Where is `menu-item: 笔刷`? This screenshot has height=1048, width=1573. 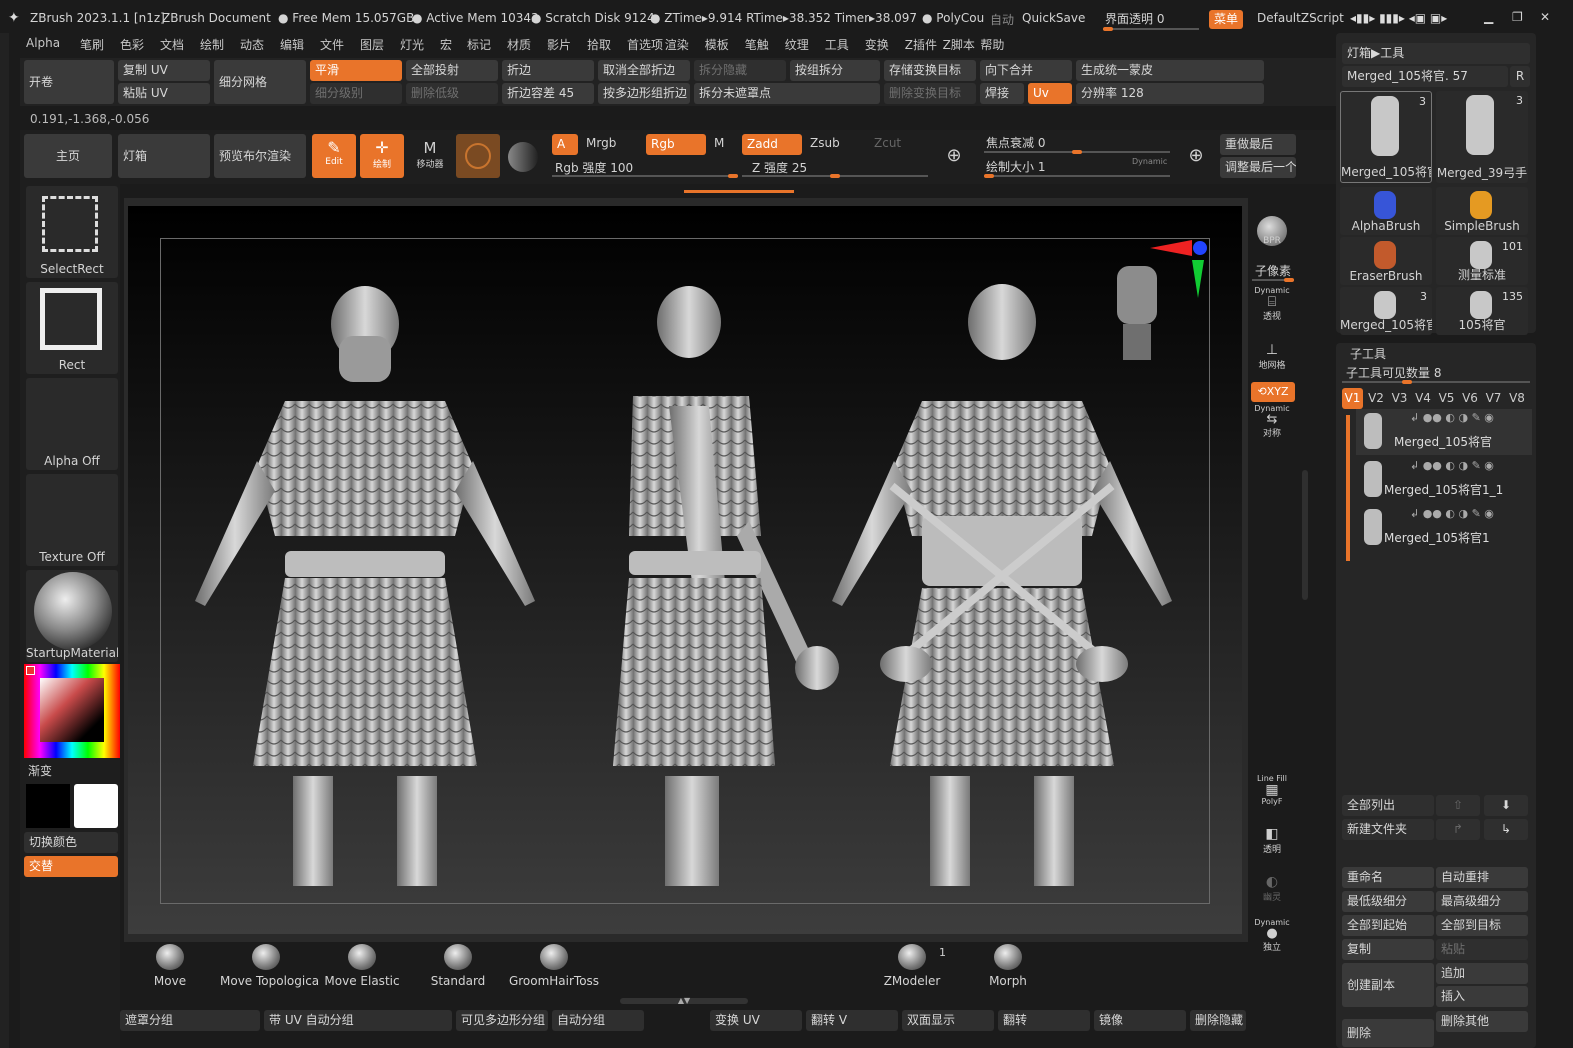
menu-item: 笔刷 is located at coordinates (92, 44).